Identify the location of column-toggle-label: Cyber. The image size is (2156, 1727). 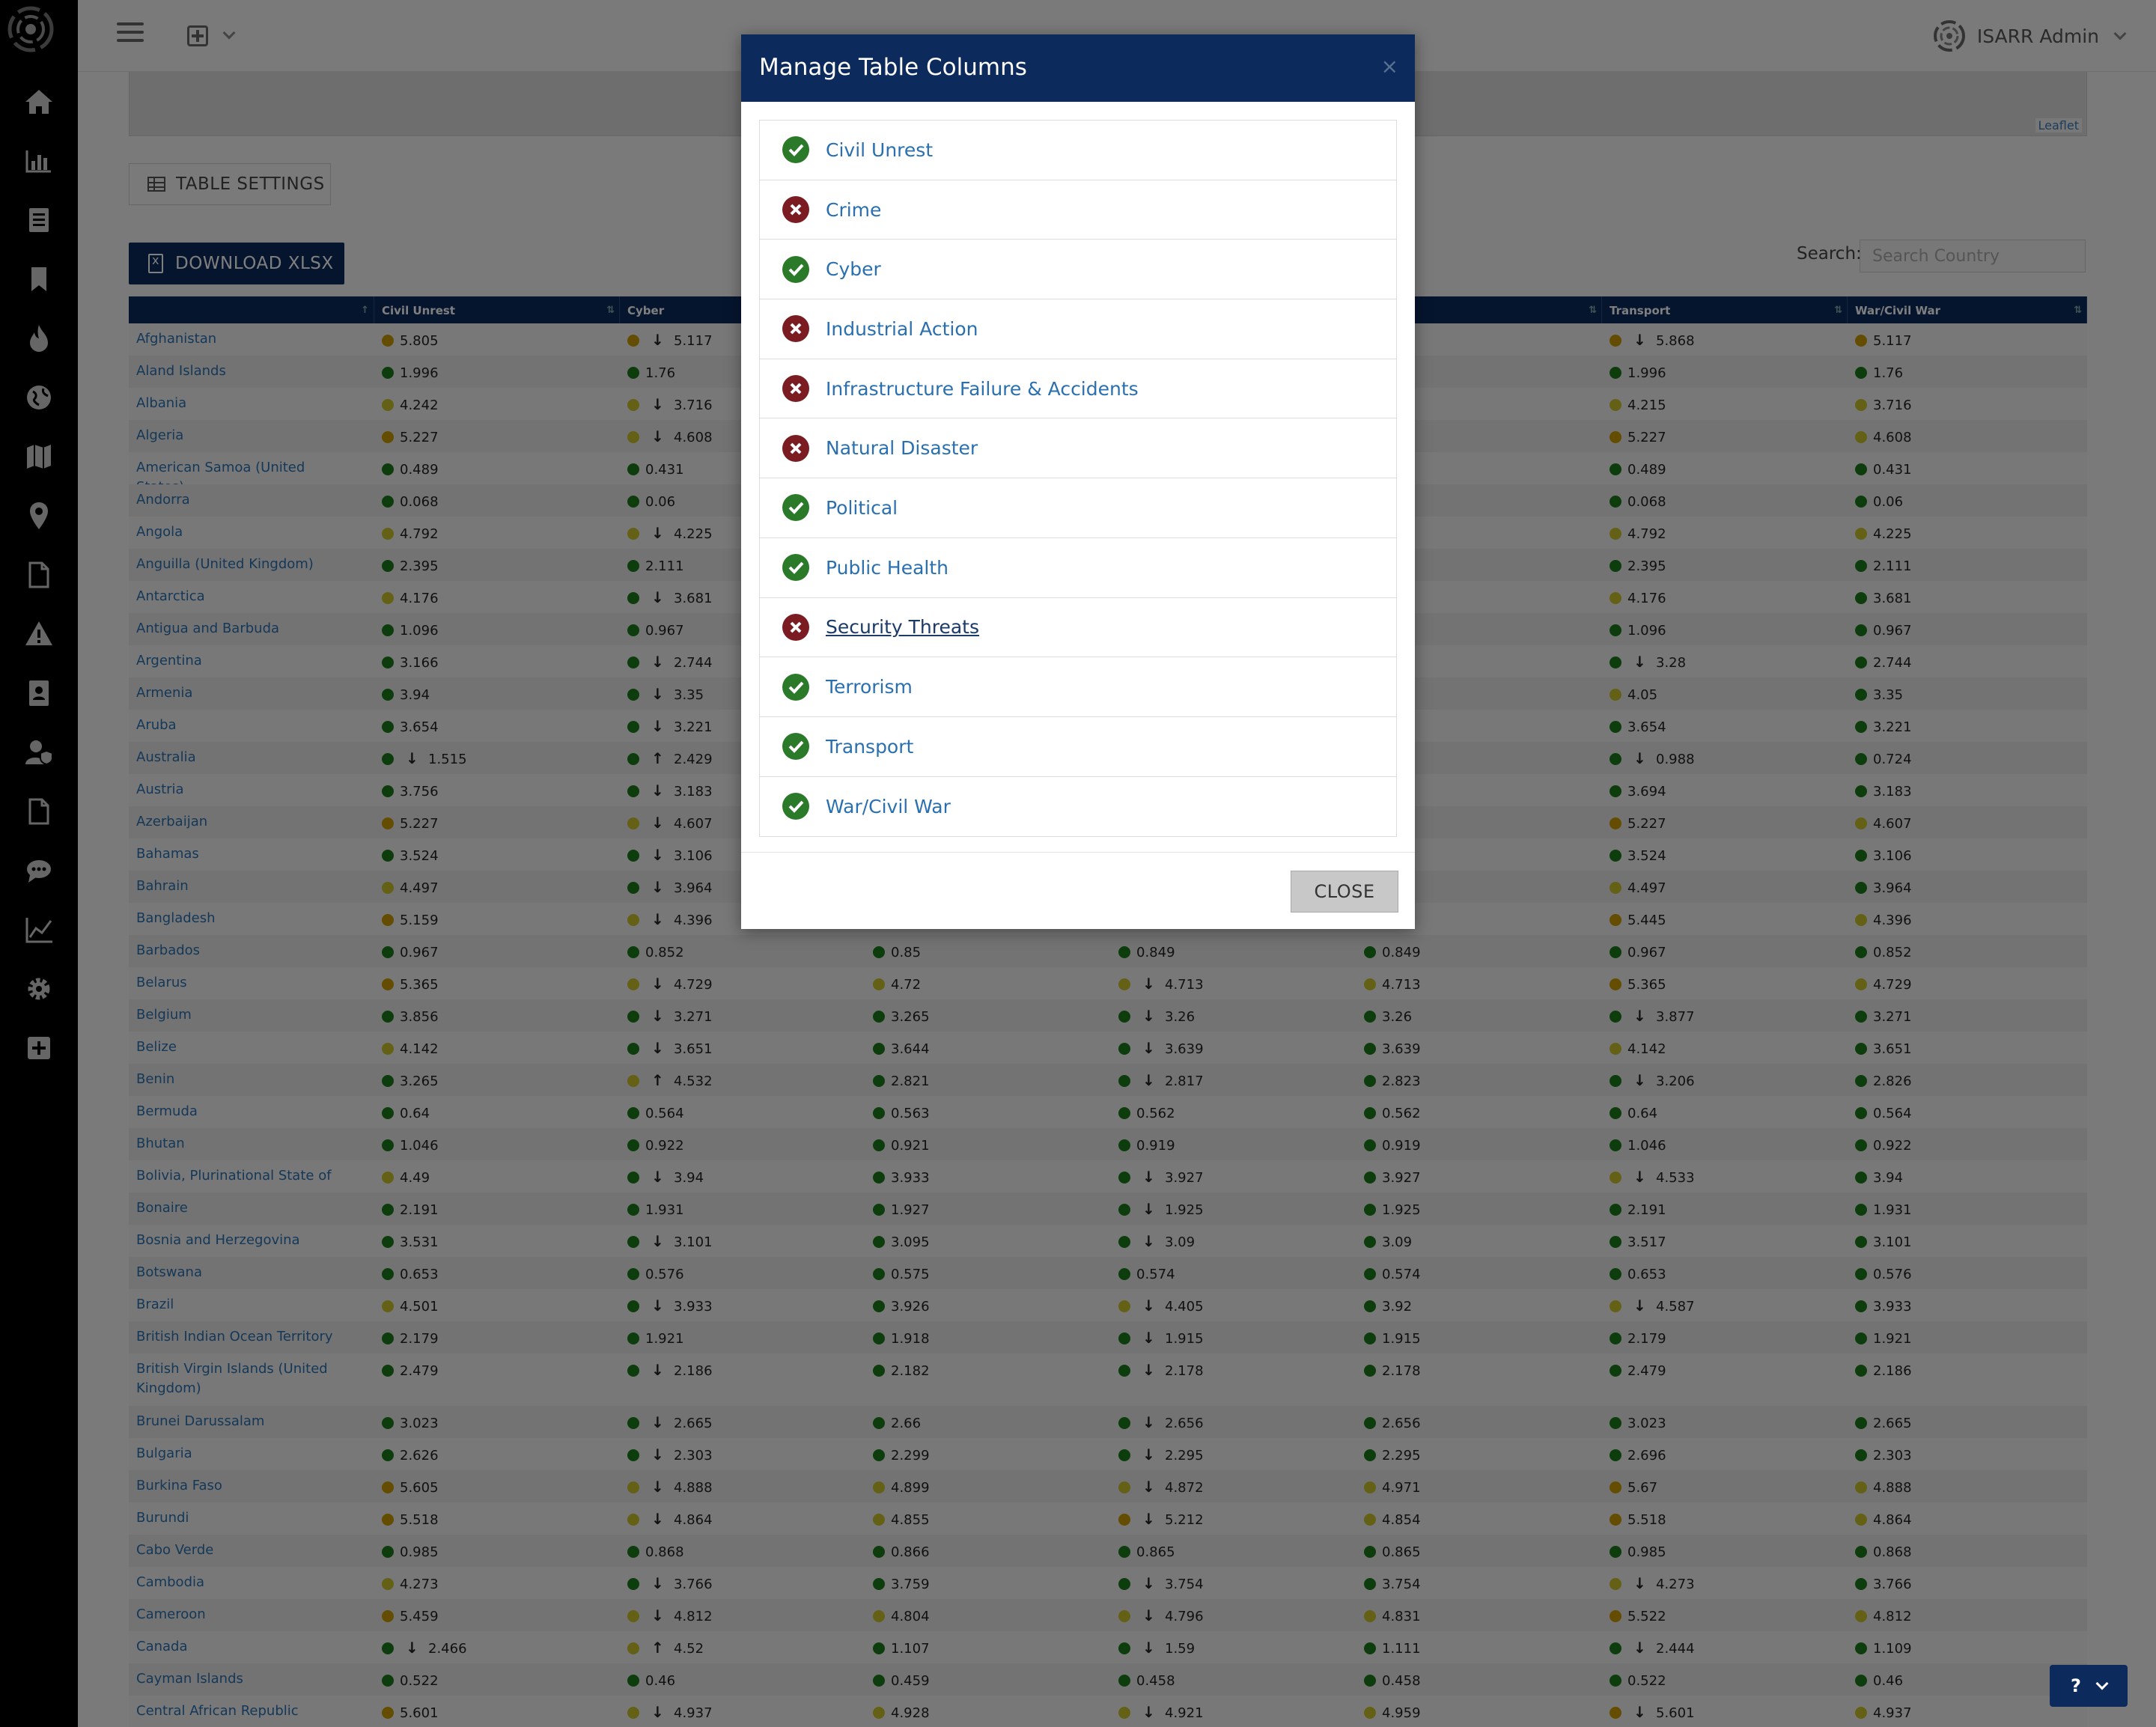
(853, 269).